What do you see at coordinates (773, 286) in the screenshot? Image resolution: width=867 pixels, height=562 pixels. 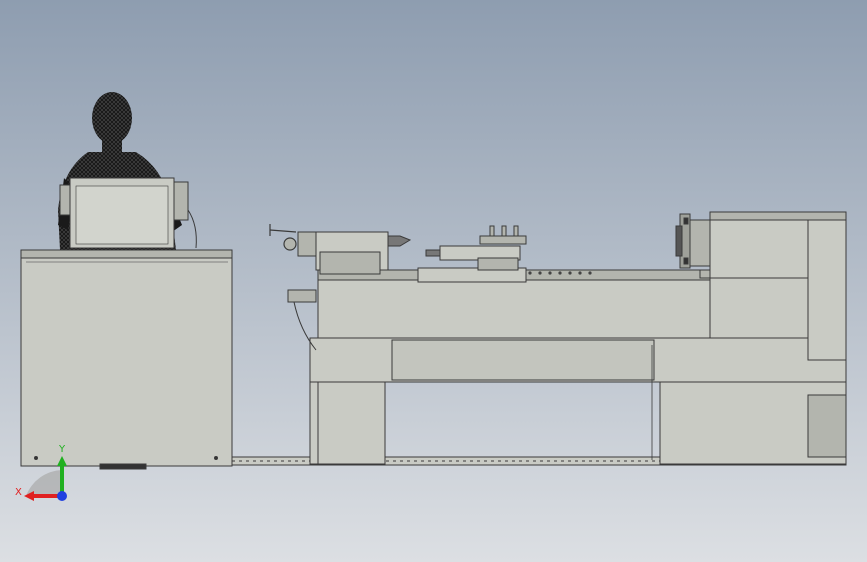 I see `headstock` at bounding box center [773, 286].